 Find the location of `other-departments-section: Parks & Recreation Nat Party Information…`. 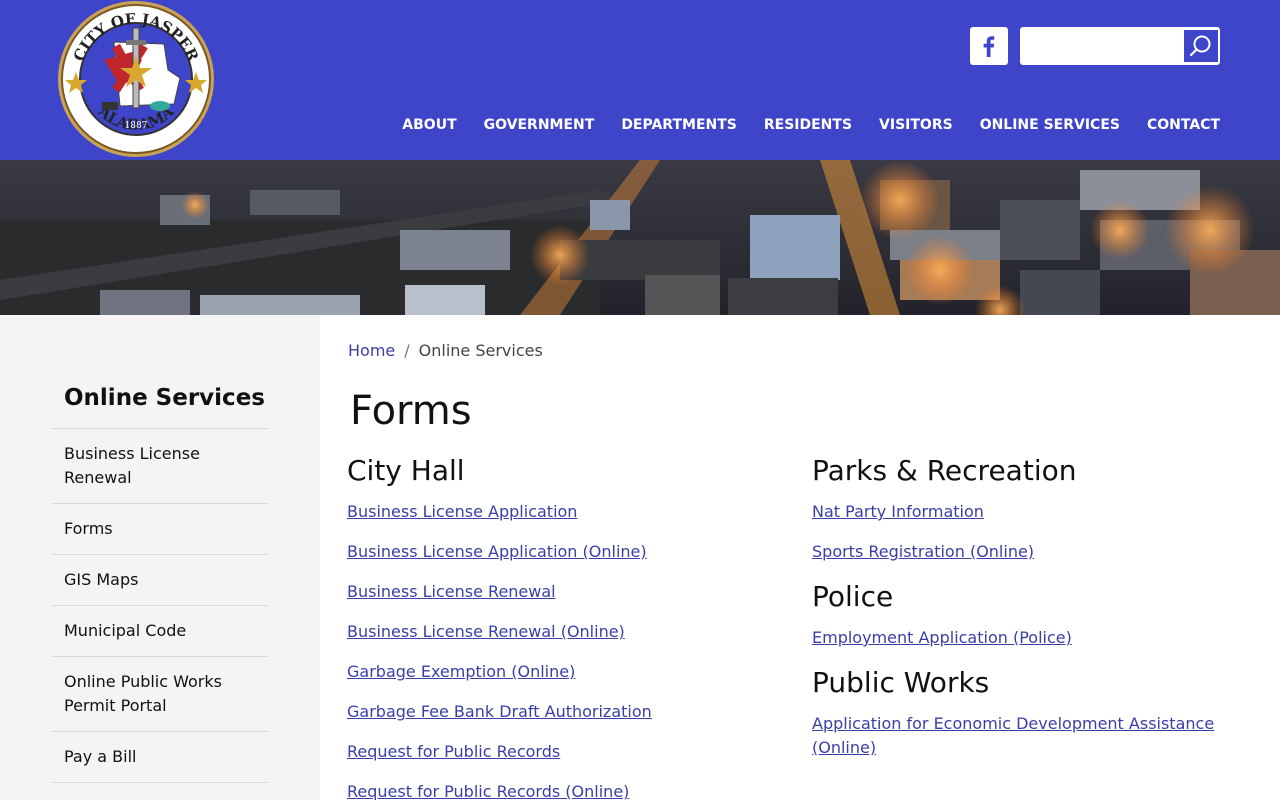

other-departments-section: Parks & Recreation Nat Party Information… is located at coordinates (1022, 614).